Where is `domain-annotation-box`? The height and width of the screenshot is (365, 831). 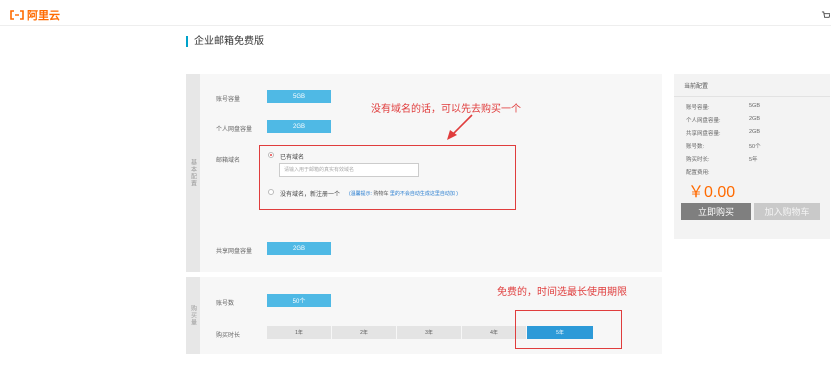
domain-annotation-box is located at coordinates (387, 177).